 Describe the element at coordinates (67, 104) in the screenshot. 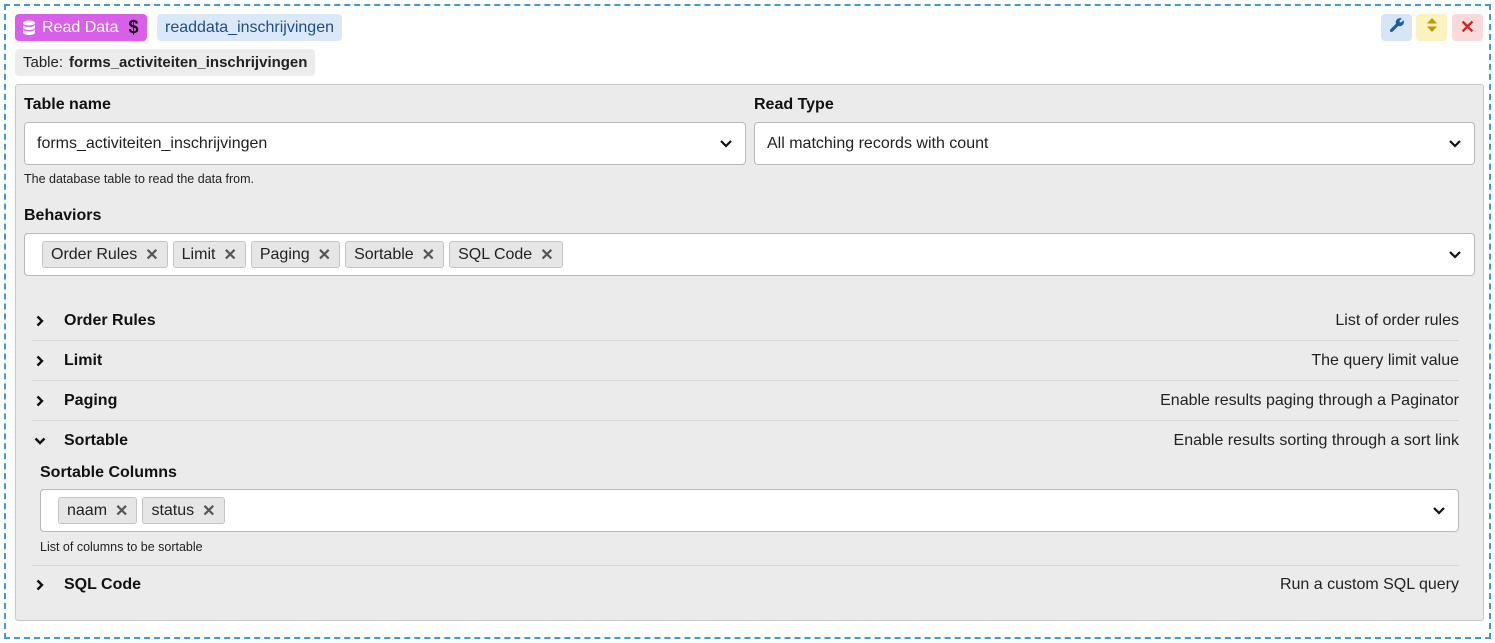

I see `table-name-label: Table name` at that location.